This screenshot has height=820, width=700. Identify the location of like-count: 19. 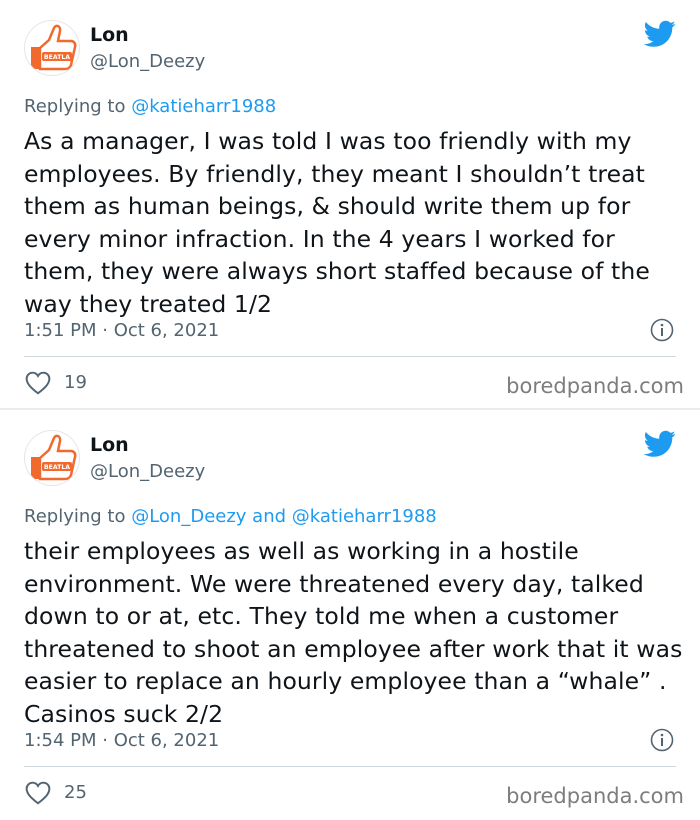
(75, 382).